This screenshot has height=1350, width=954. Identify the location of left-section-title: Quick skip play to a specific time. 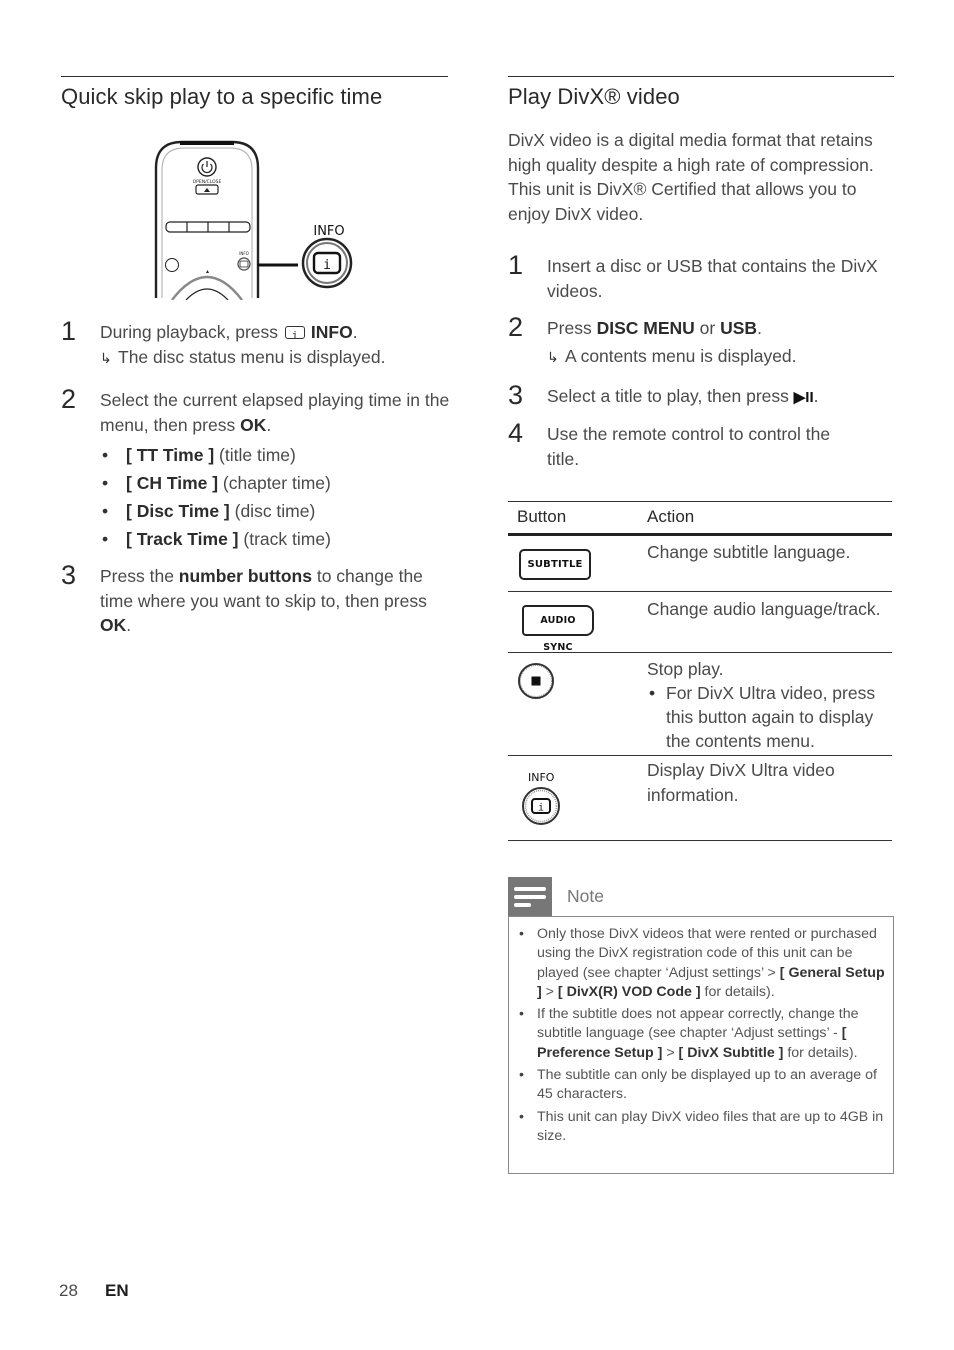
(222, 96).